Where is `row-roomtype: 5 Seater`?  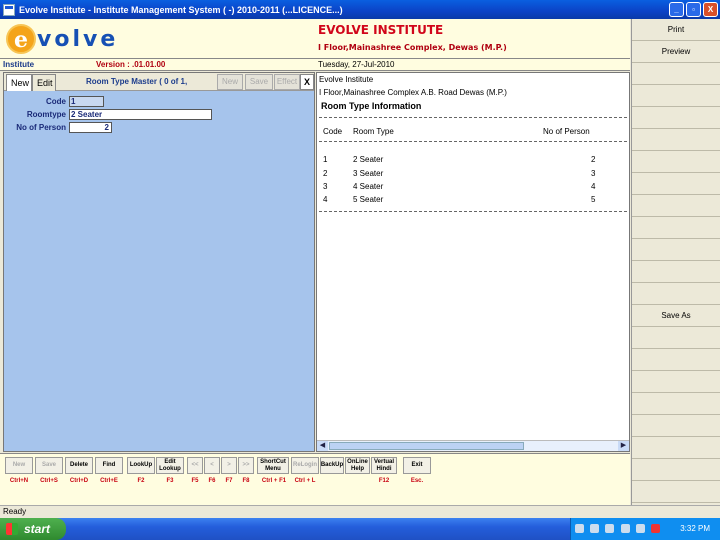
row-roomtype: 5 Seater is located at coordinates (368, 199).